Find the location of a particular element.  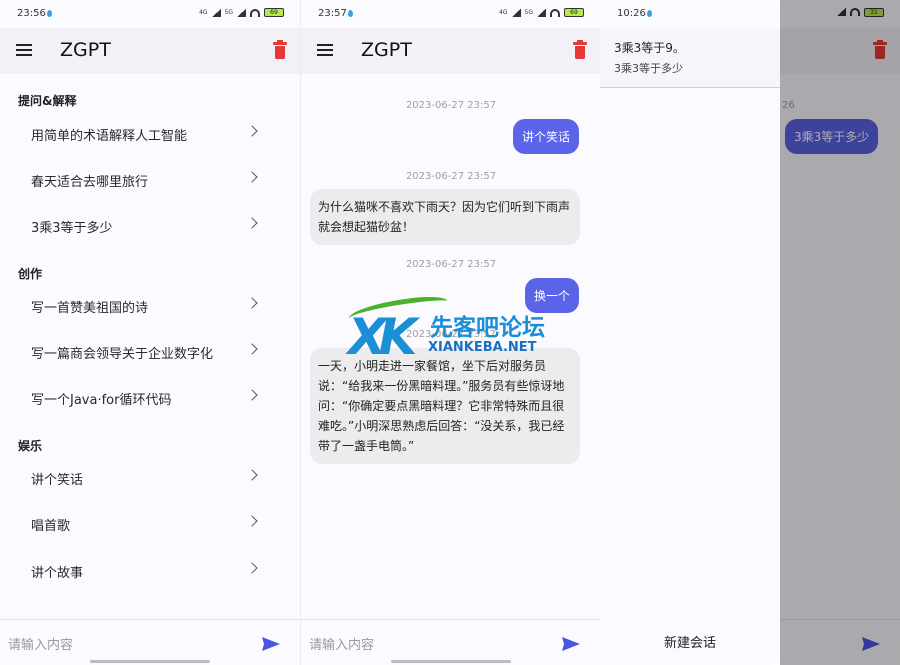

drawer-scrim is located at coordinates (840, 332).